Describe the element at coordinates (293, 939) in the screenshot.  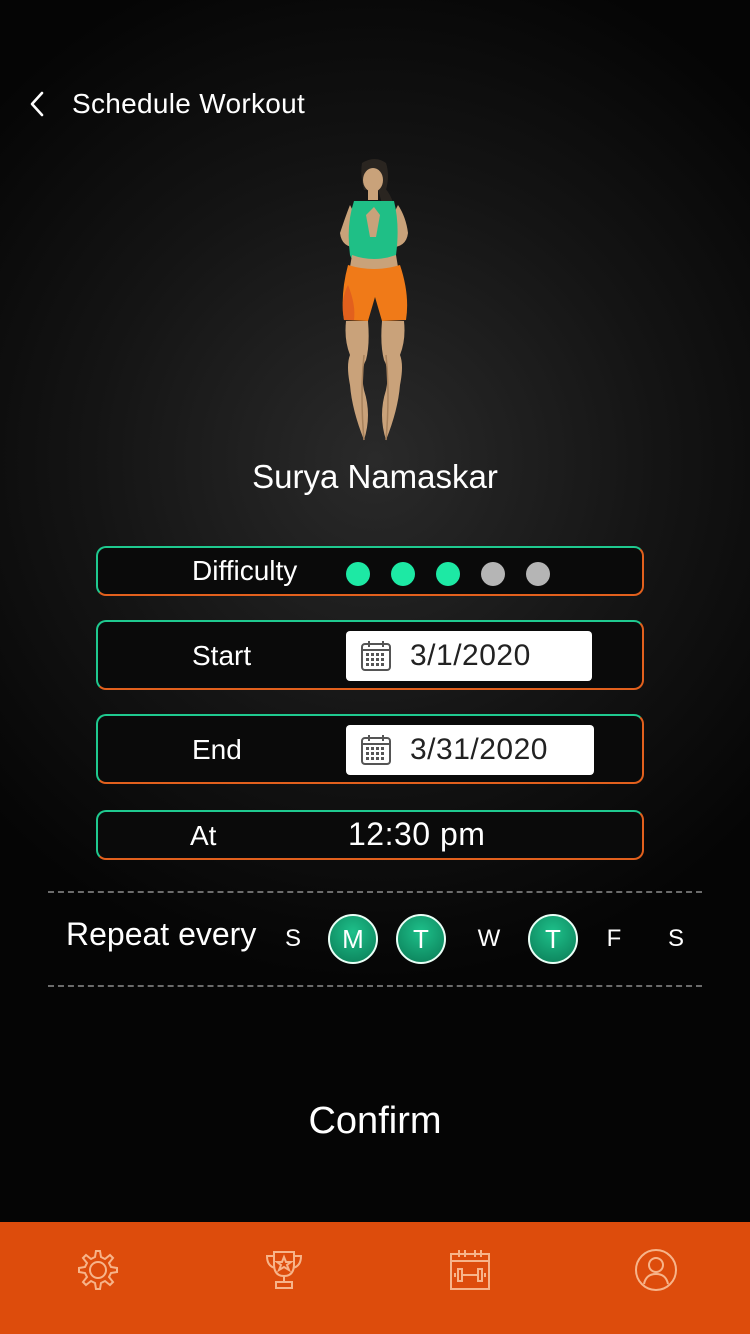
I see `day-sunday: S` at that location.